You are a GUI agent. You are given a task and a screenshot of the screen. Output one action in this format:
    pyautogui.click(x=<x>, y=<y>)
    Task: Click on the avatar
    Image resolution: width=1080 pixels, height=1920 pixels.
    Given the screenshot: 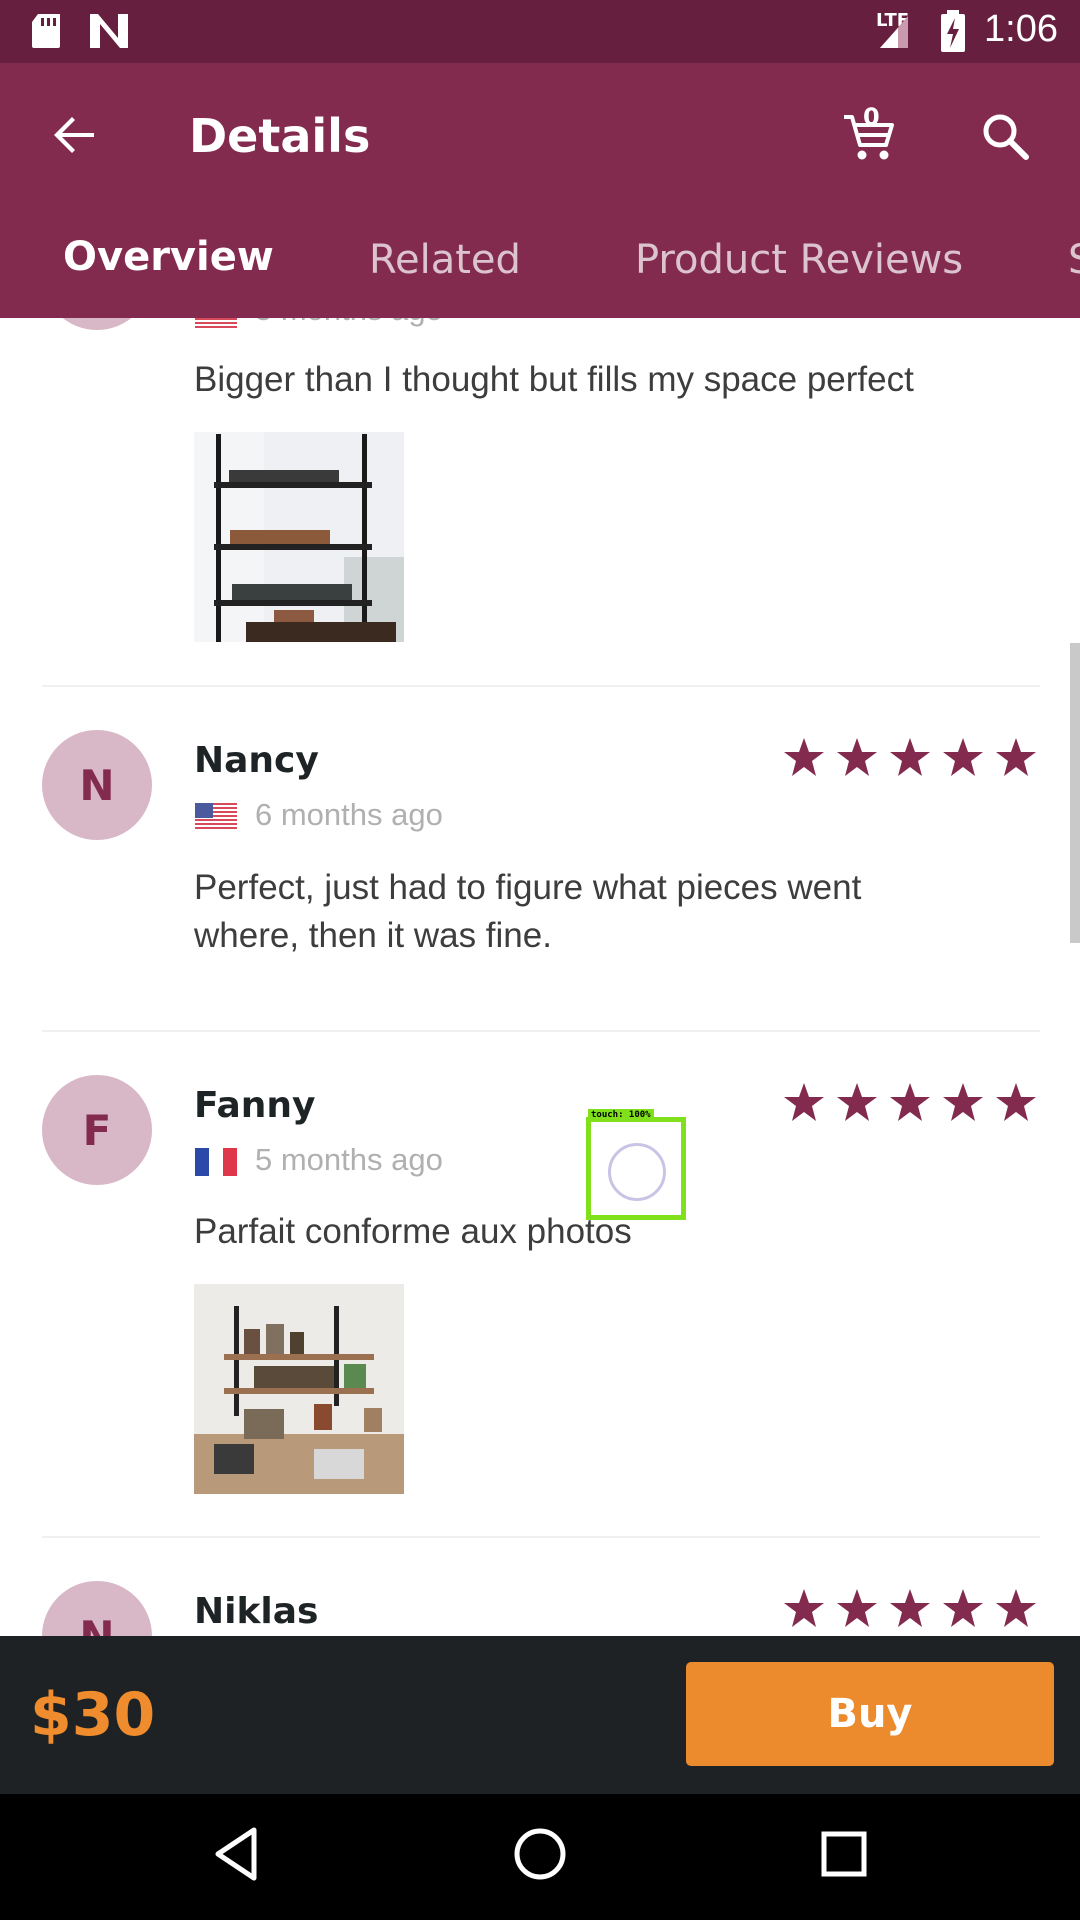 What is the action you would take?
    pyautogui.click(x=97, y=324)
    